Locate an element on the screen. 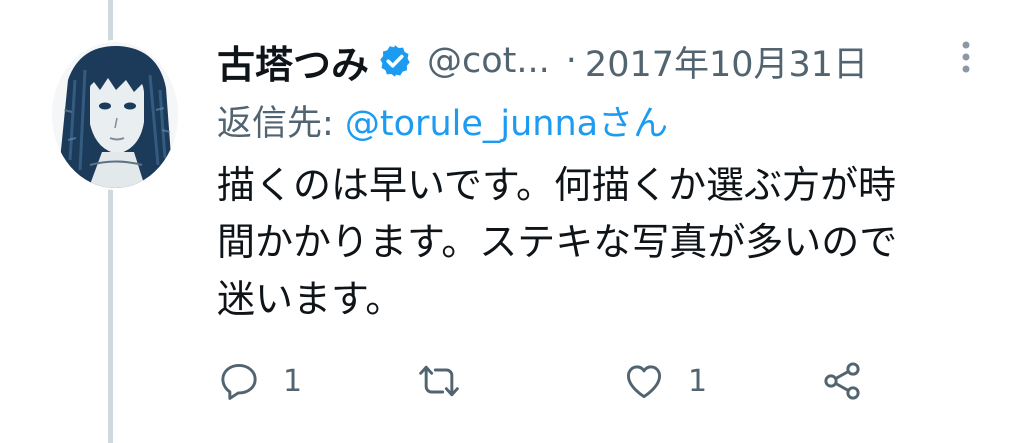  display-name: 古塔つみ is located at coordinates (293, 61).